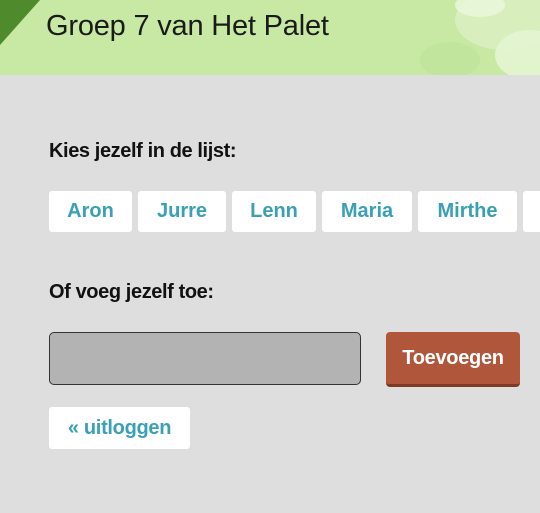  What do you see at coordinates (480, 37) in the screenshot?
I see `foliage-decoration` at bounding box center [480, 37].